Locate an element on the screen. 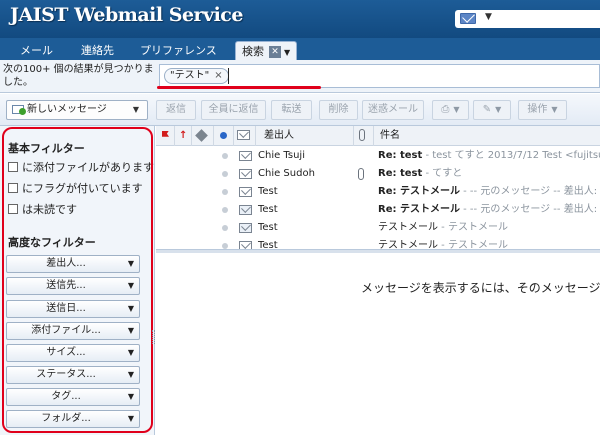 The height and width of the screenshot is (435, 600). forward-button: 転送 is located at coordinates (291, 110).